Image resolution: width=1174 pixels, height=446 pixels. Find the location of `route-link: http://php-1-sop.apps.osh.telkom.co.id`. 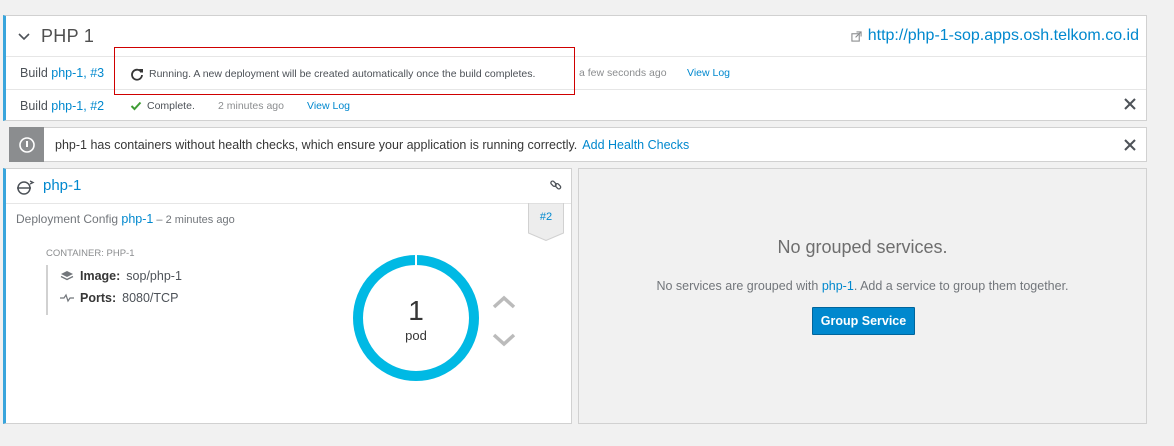

route-link: http://php-1-sop.apps.osh.telkom.co.id is located at coordinates (995, 36).